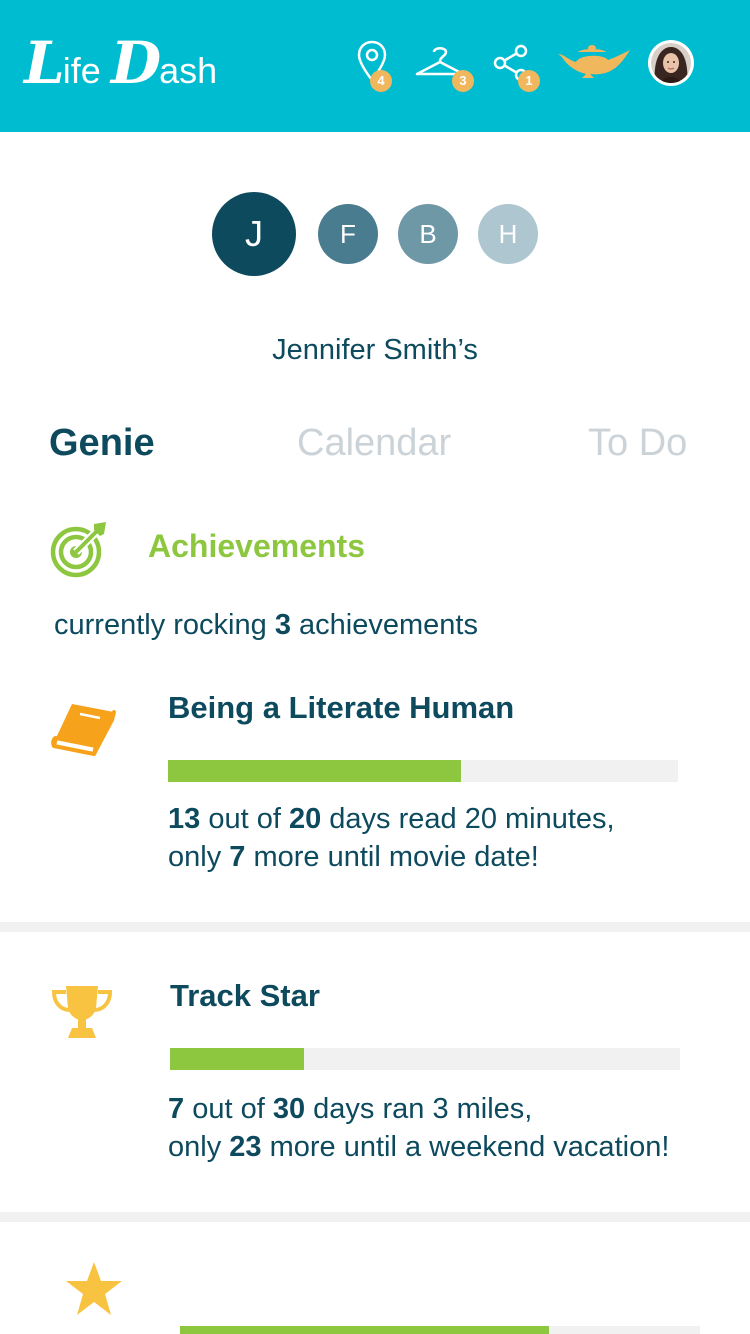  Describe the element at coordinates (463, 81) in the screenshot. I see `wardrobe-badge: 3` at that location.